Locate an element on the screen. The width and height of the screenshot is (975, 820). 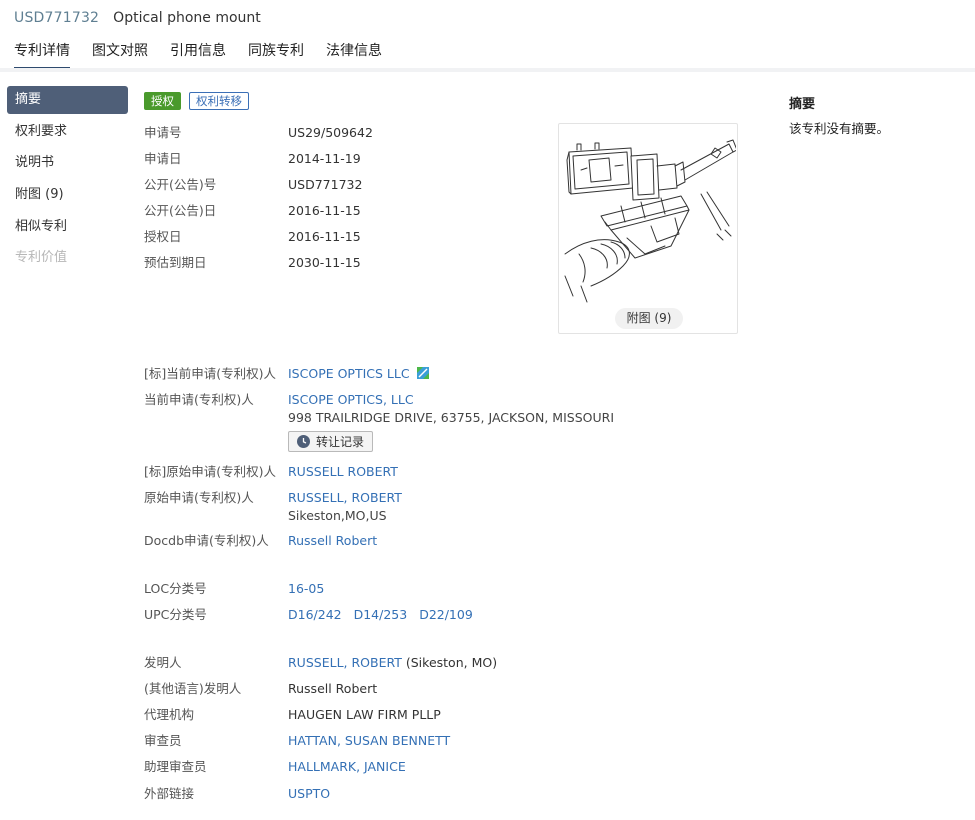
field-label: 原始申请(专利权)人 is located at coordinates (199, 497).